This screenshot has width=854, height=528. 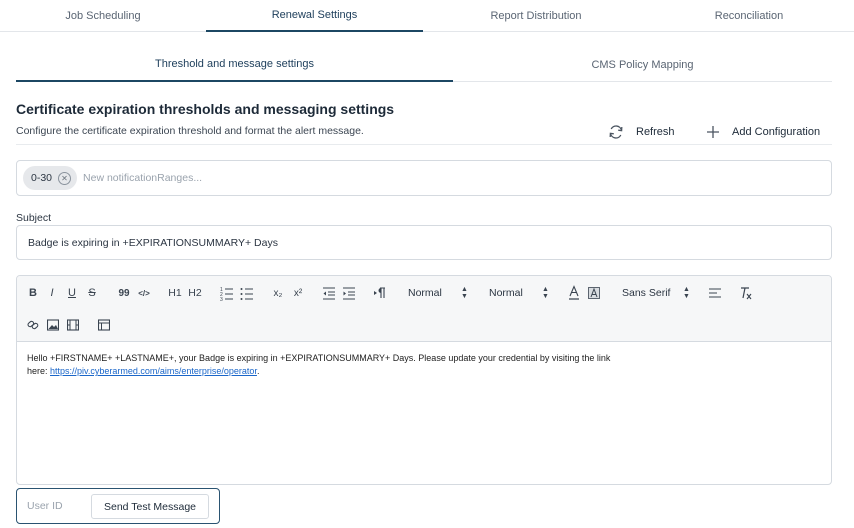 I want to click on tab-cms-policy-mapping: CMS Policy Mapping, so click(x=642, y=65).